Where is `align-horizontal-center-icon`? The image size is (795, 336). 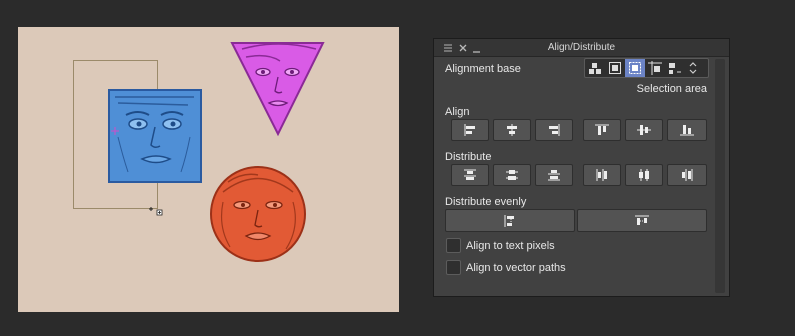
align-horizontal-center-icon is located at coordinates (512, 130).